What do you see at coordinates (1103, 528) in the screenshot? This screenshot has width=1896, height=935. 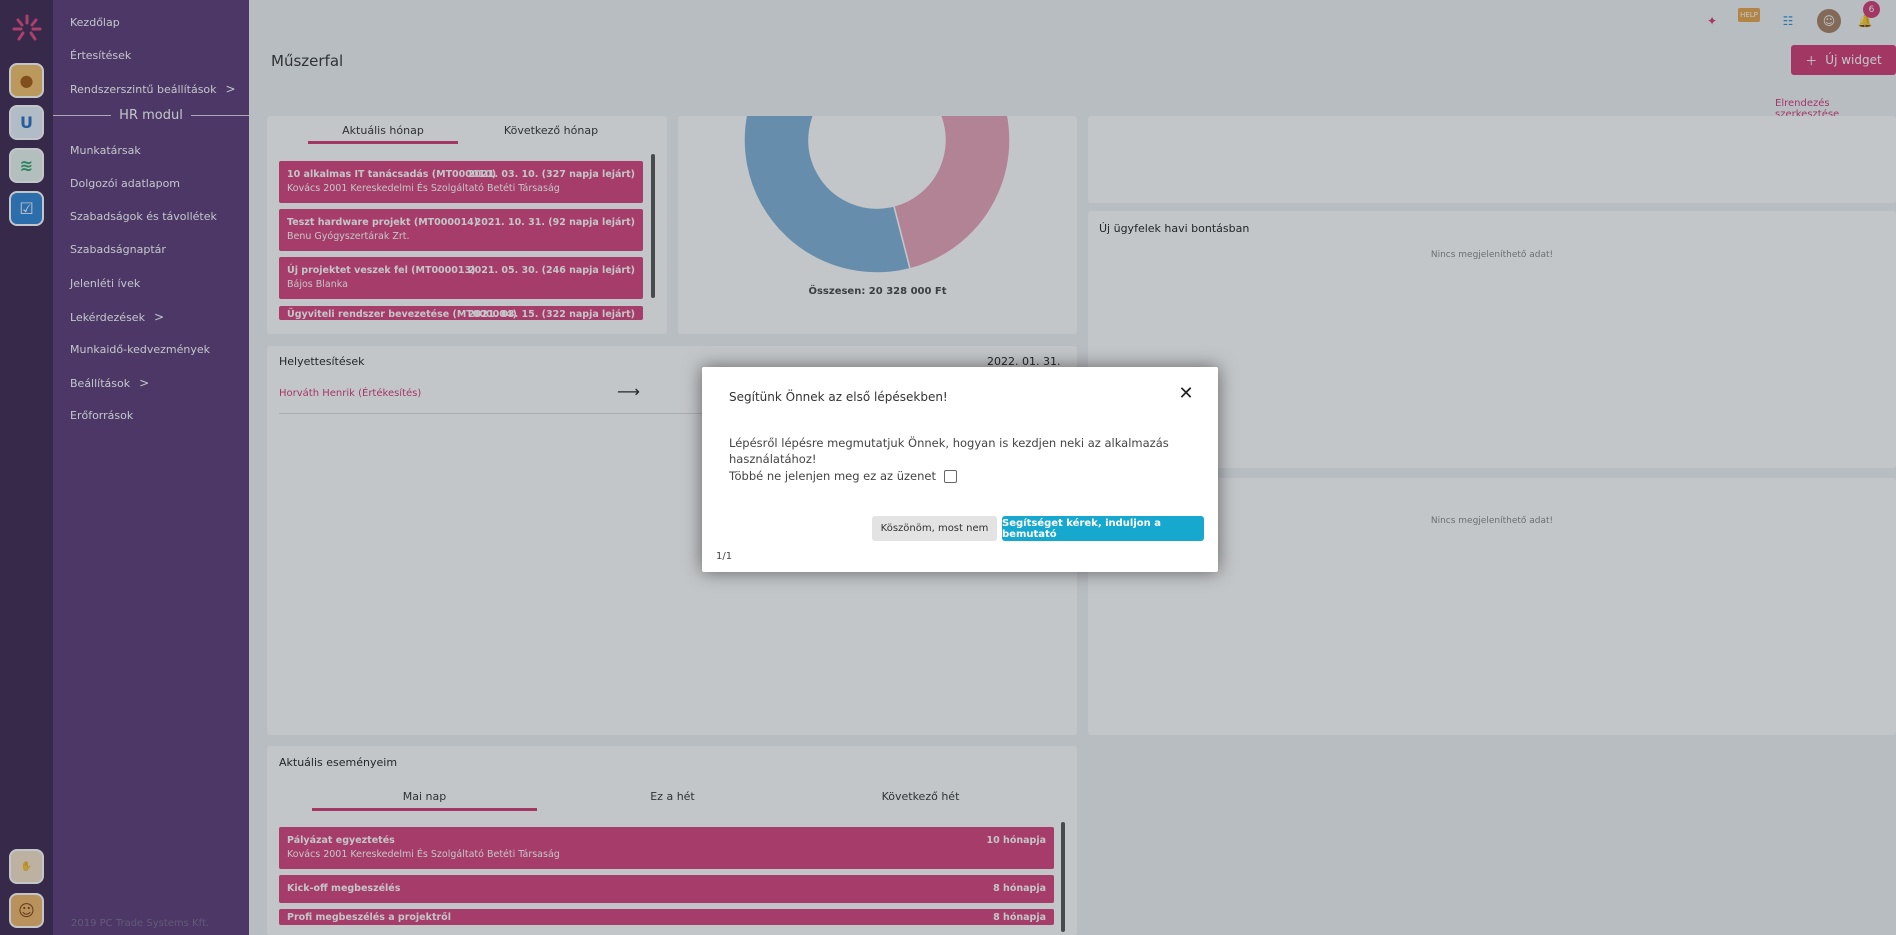 I see `start-tour-button: Segítséget kérek, induljon a bemutató` at bounding box center [1103, 528].